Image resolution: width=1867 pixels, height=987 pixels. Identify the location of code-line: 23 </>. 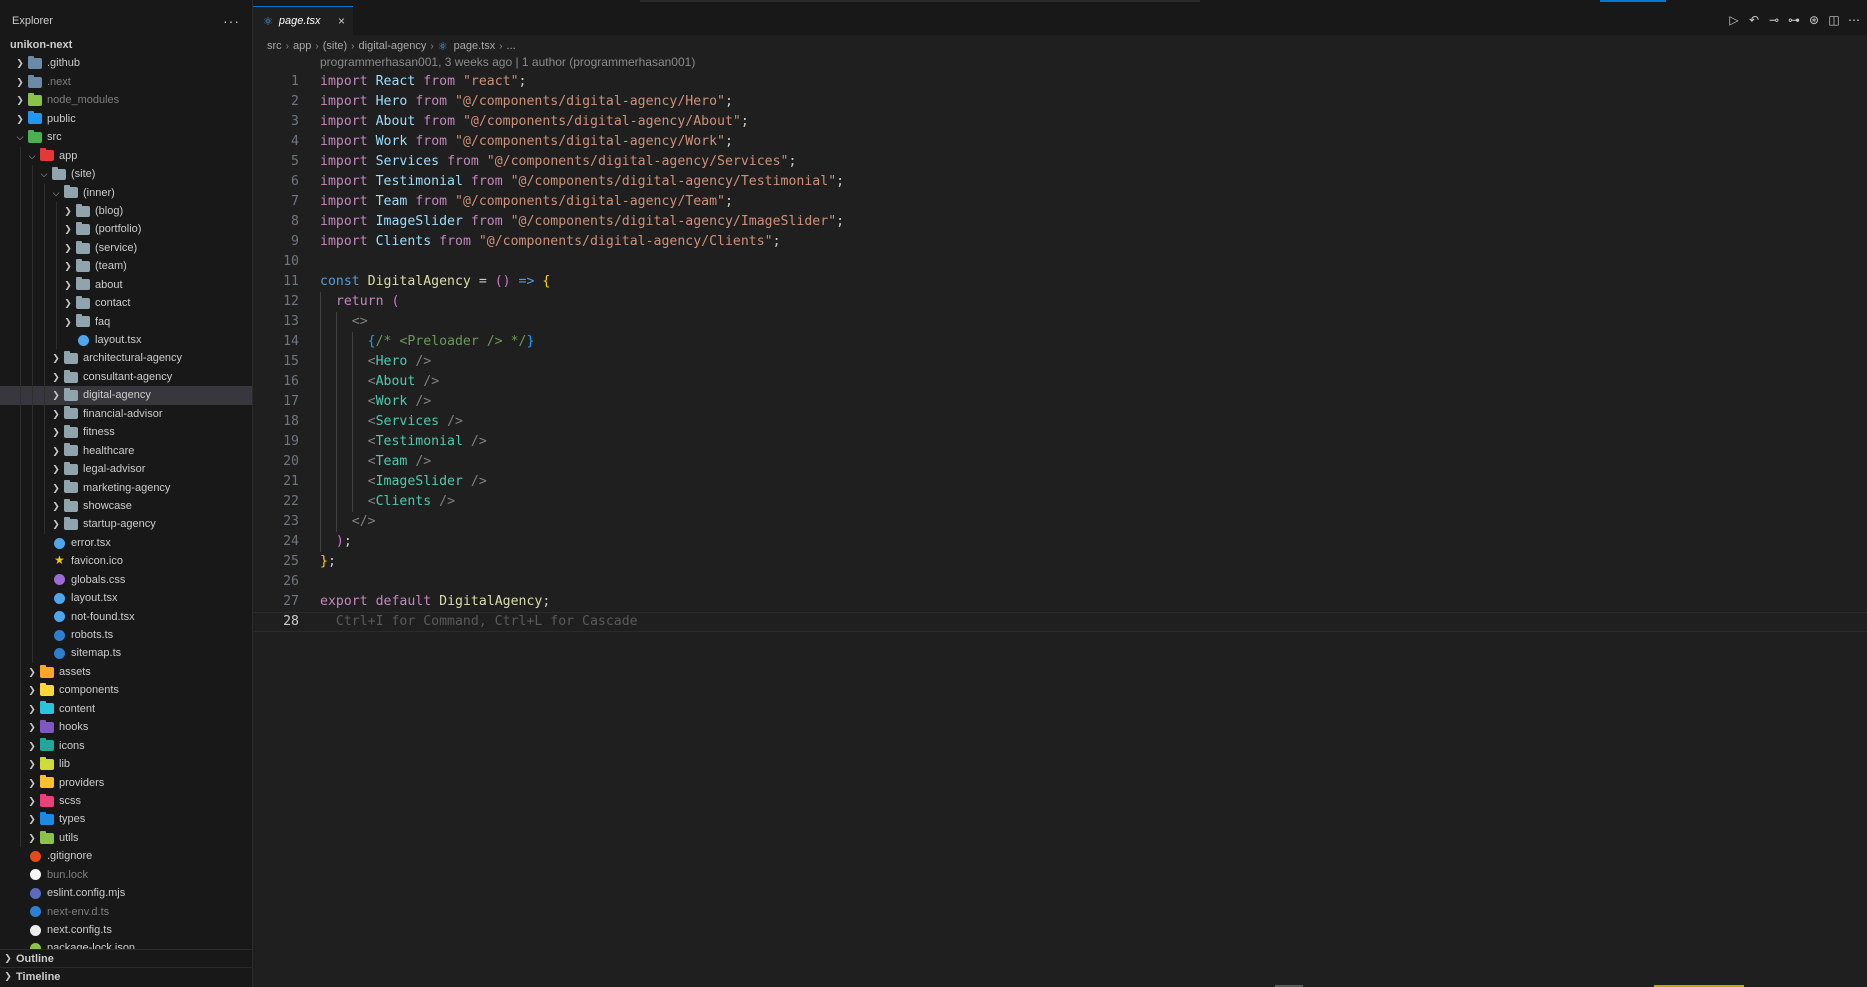
(1060, 522).